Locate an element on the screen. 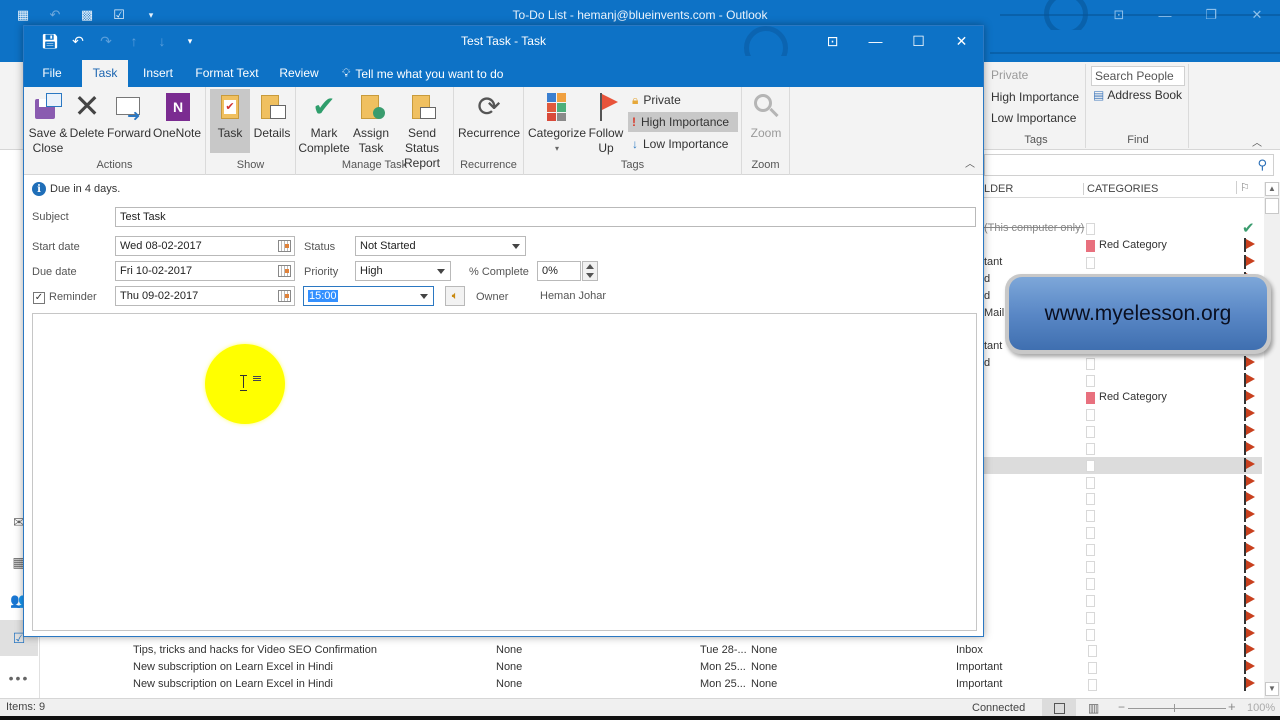 The width and height of the screenshot is (1280, 720). stepper-up-icon is located at coordinates (590, 266).